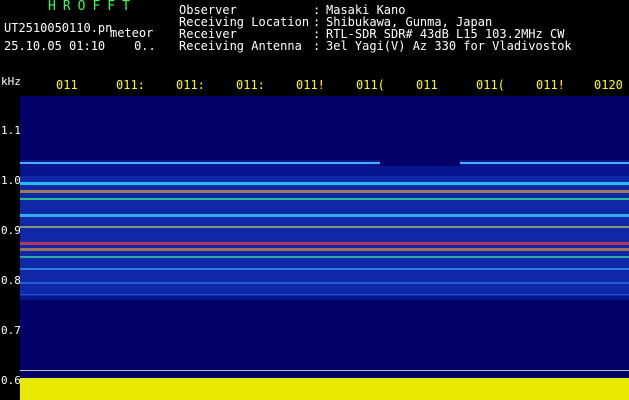  I want to click on file-name: UT2510050110.pn, so click(58, 28).